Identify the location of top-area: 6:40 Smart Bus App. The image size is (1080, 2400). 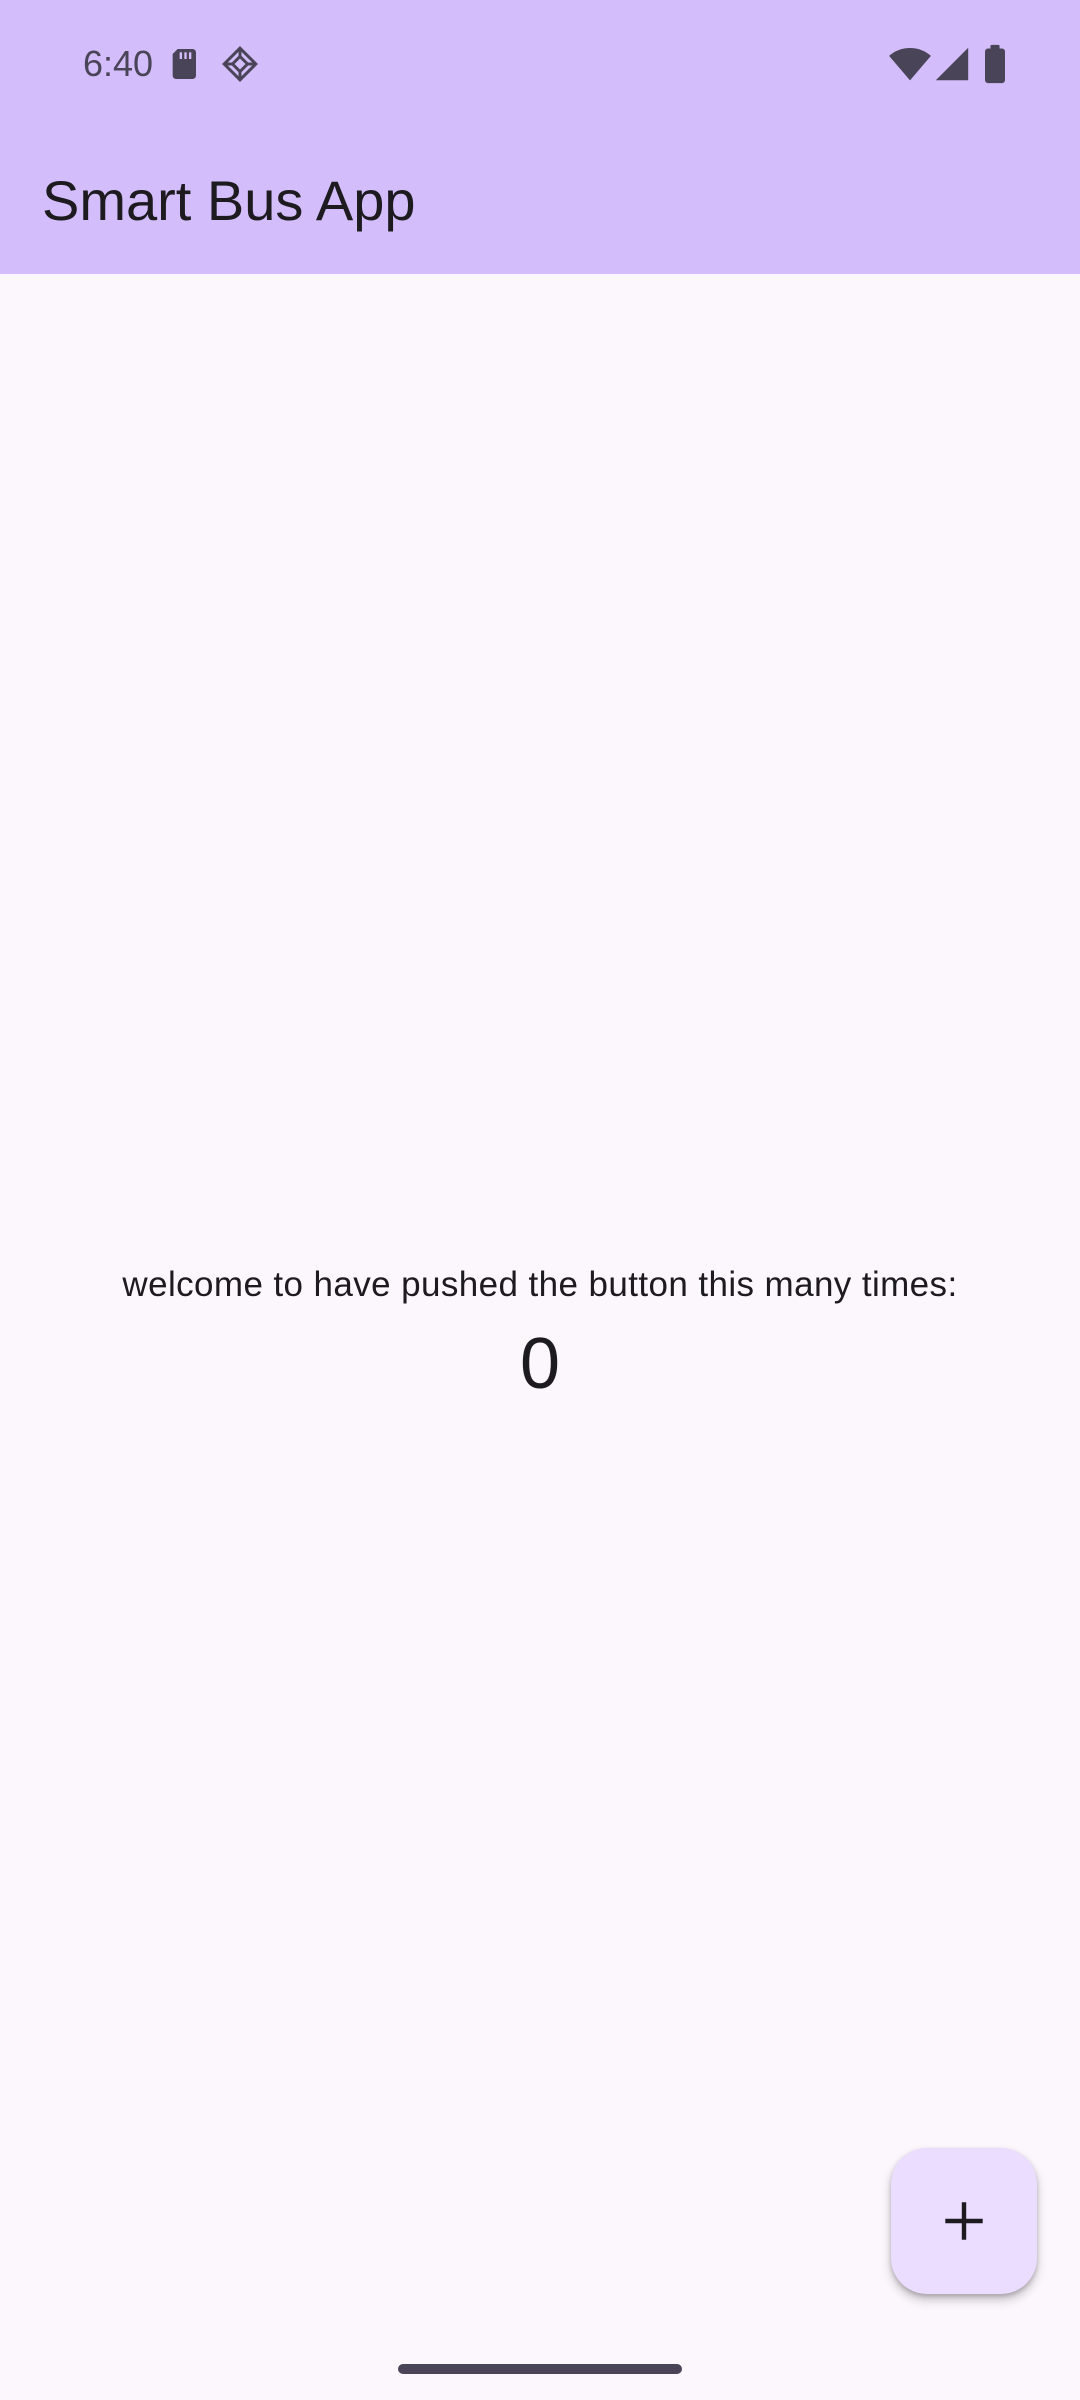
(540, 137).